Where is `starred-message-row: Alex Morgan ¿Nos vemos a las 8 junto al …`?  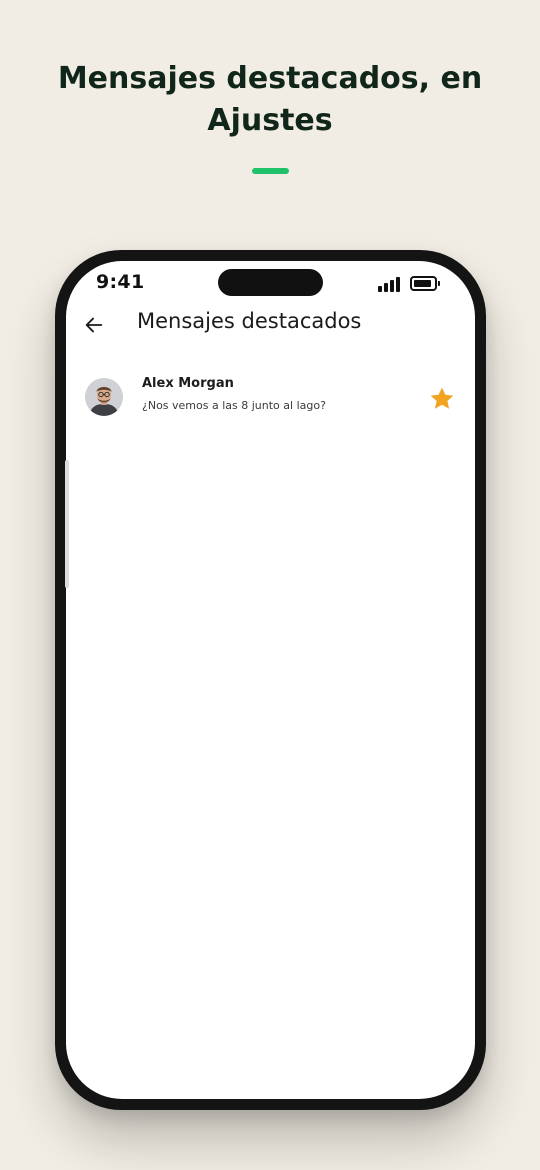 starred-message-row: Alex Morgan ¿Nos vemos a las 8 junto al … is located at coordinates (270, 399).